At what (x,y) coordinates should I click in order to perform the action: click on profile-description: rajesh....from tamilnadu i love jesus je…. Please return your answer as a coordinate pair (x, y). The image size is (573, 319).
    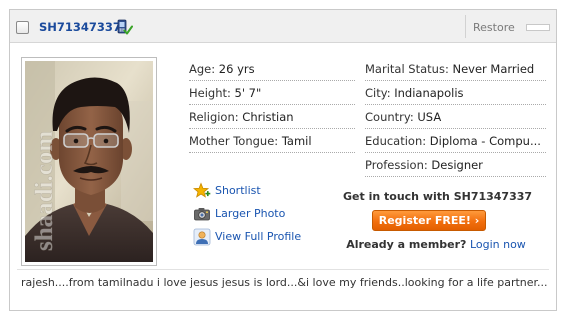
    Looking at the image, I should click on (284, 282).